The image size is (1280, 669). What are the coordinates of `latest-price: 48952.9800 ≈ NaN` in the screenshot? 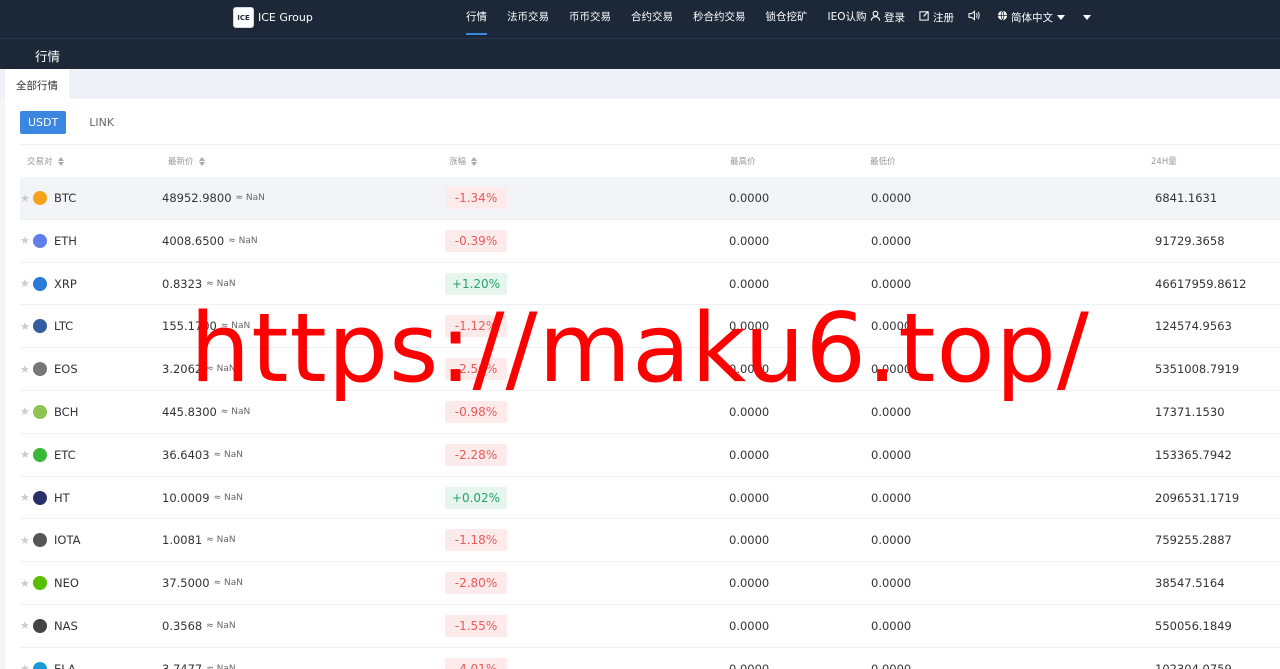 It's located at (213, 198).